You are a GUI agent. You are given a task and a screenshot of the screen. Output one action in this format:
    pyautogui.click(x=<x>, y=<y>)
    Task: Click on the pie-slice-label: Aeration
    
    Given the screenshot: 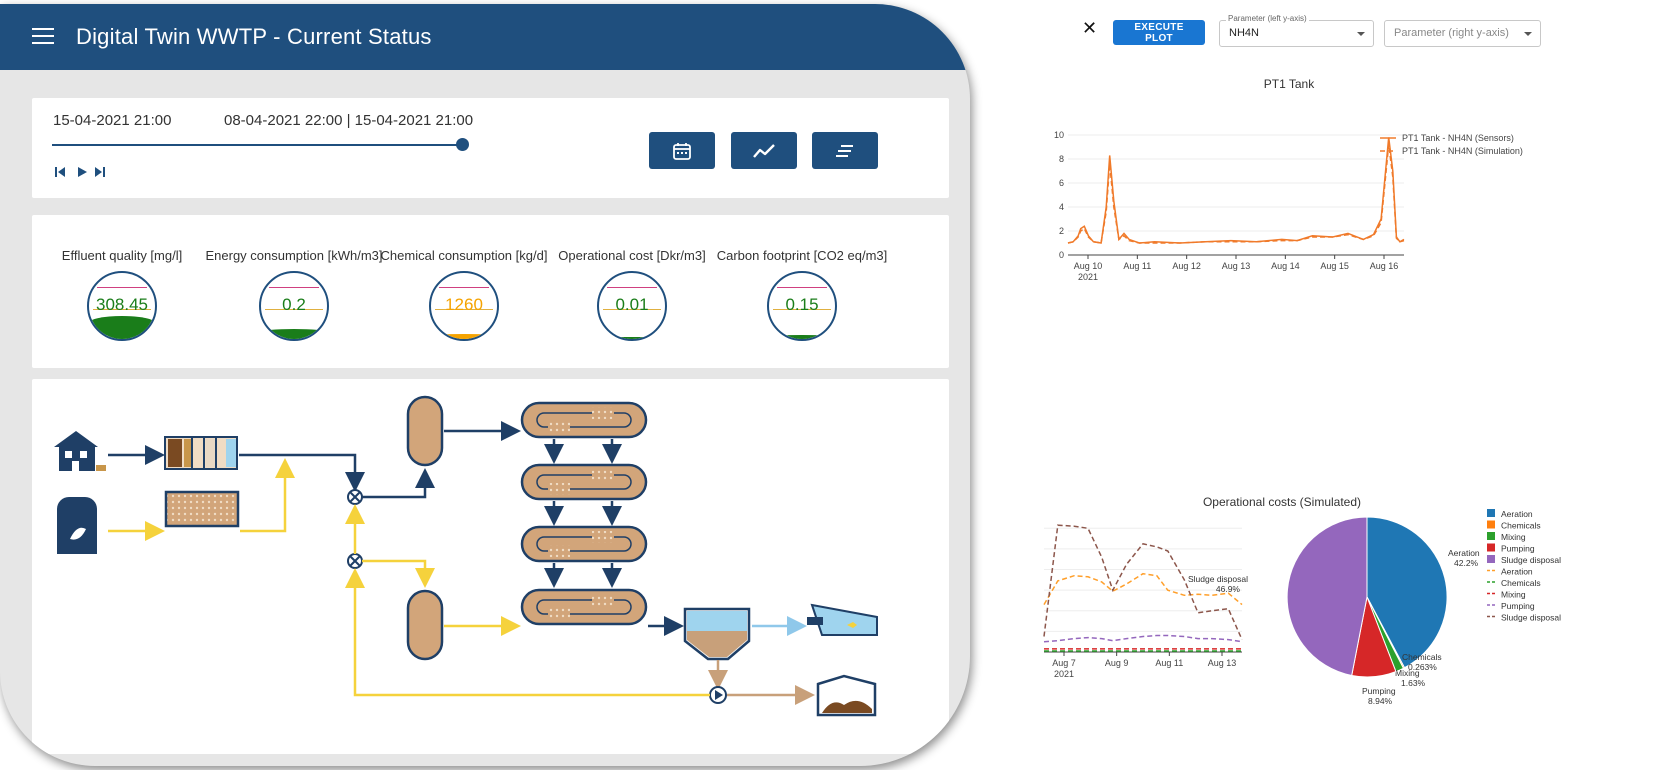 What is the action you would take?
    pyautogui.click(x=1464, y=553)
    